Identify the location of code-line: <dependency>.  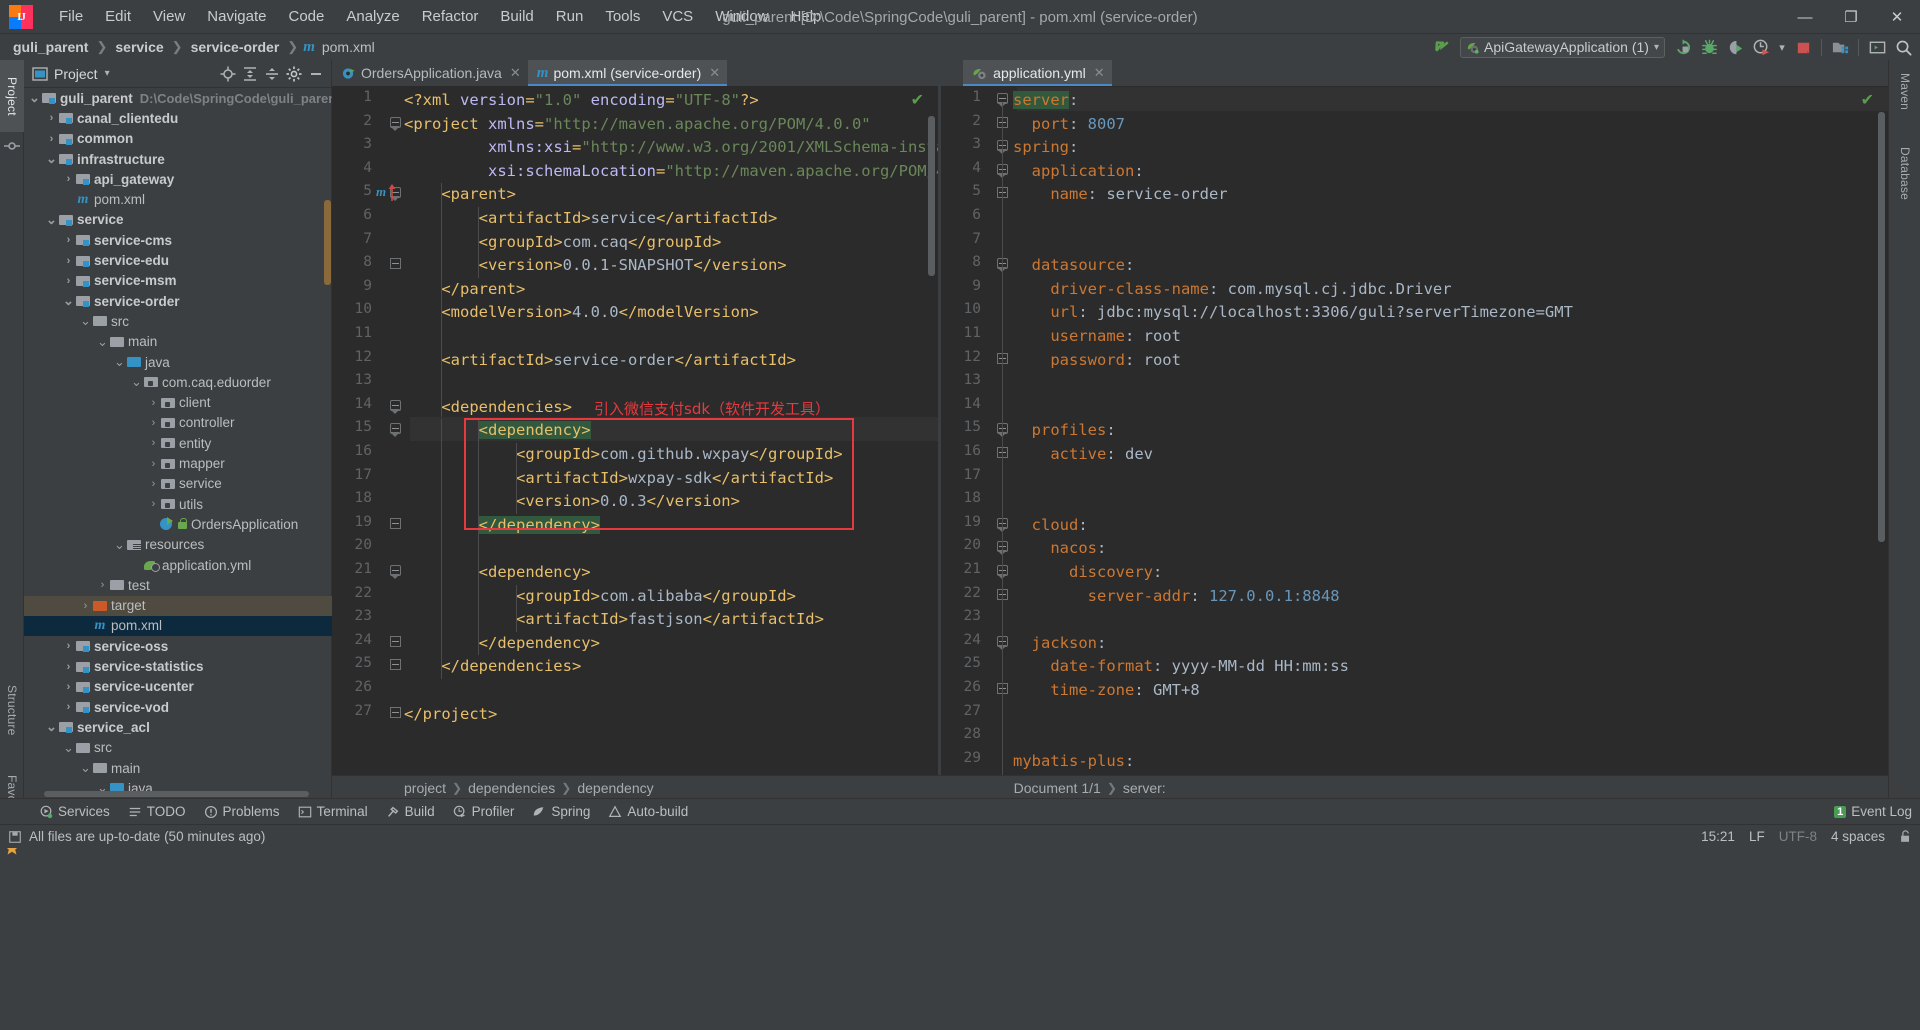
(497, 573).